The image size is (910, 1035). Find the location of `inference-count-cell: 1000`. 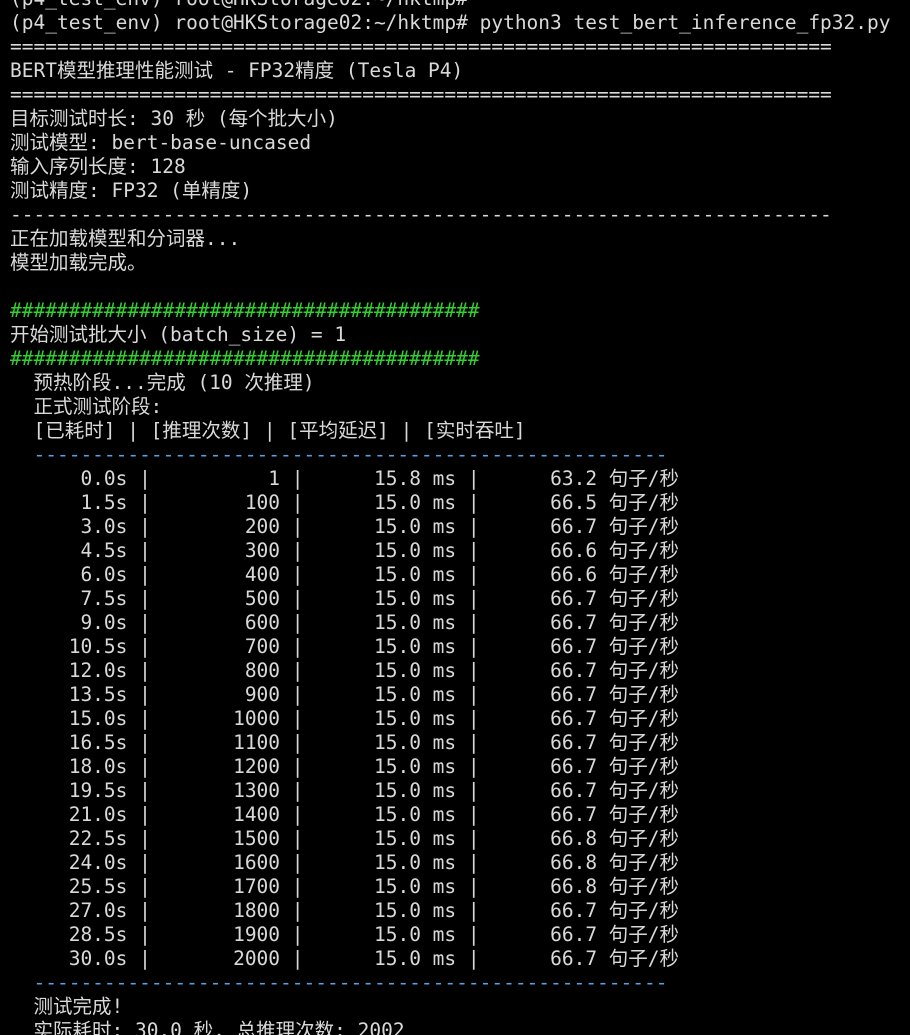

inference-count-cell: 1000 is located at coordinates (221, 718).